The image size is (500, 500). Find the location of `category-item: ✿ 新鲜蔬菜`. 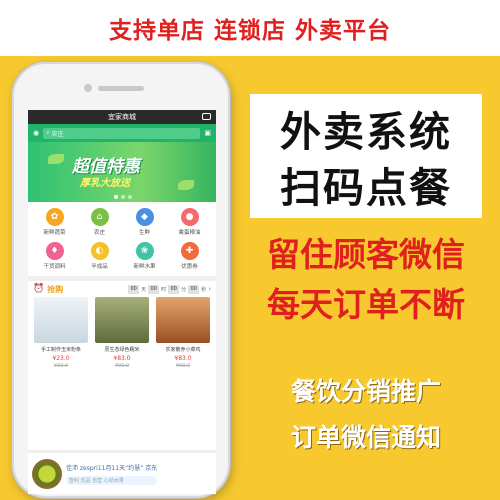

category-item: ✿ 新鲜蔬菜 is located at coordinates (54, 222).